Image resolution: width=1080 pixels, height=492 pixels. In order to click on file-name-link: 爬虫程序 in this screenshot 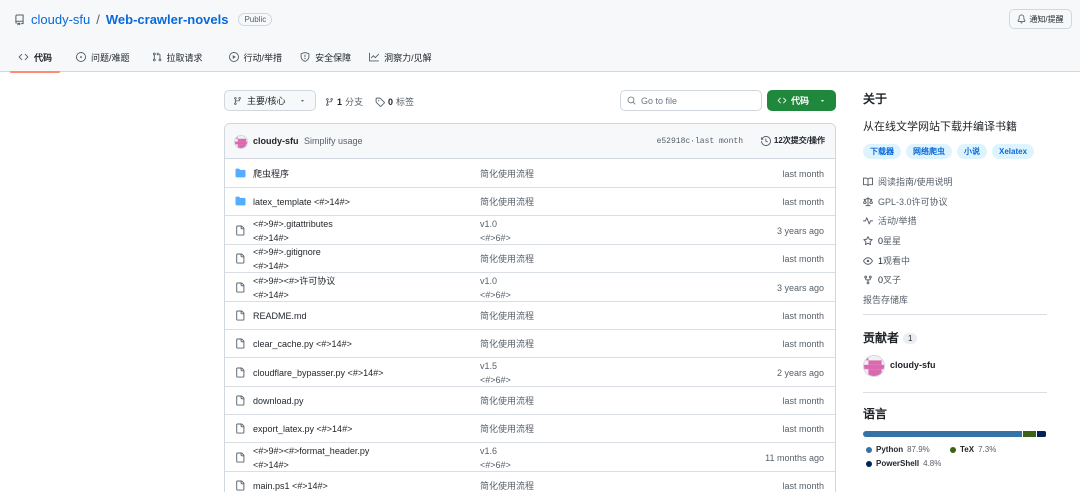, I will do `click(271, 174)`.